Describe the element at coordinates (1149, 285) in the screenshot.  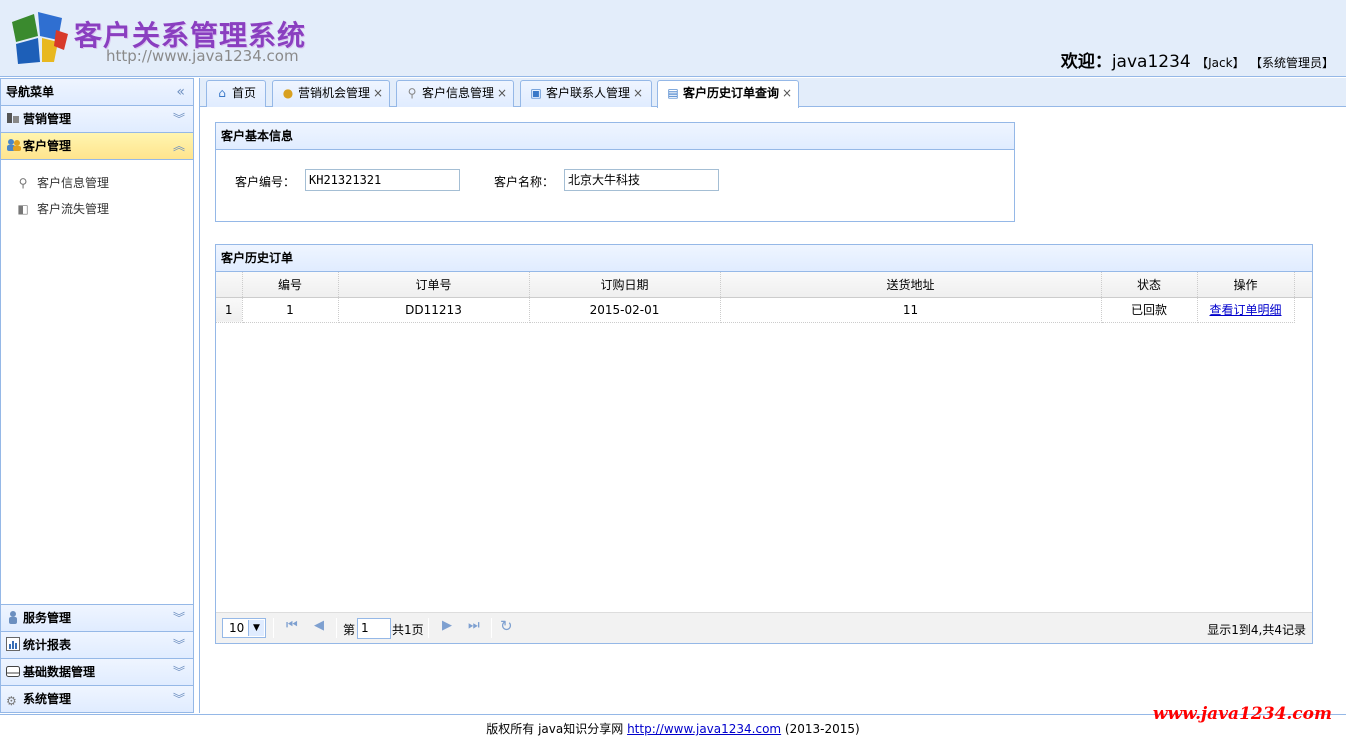
I see `column-header: 状态` at that location.